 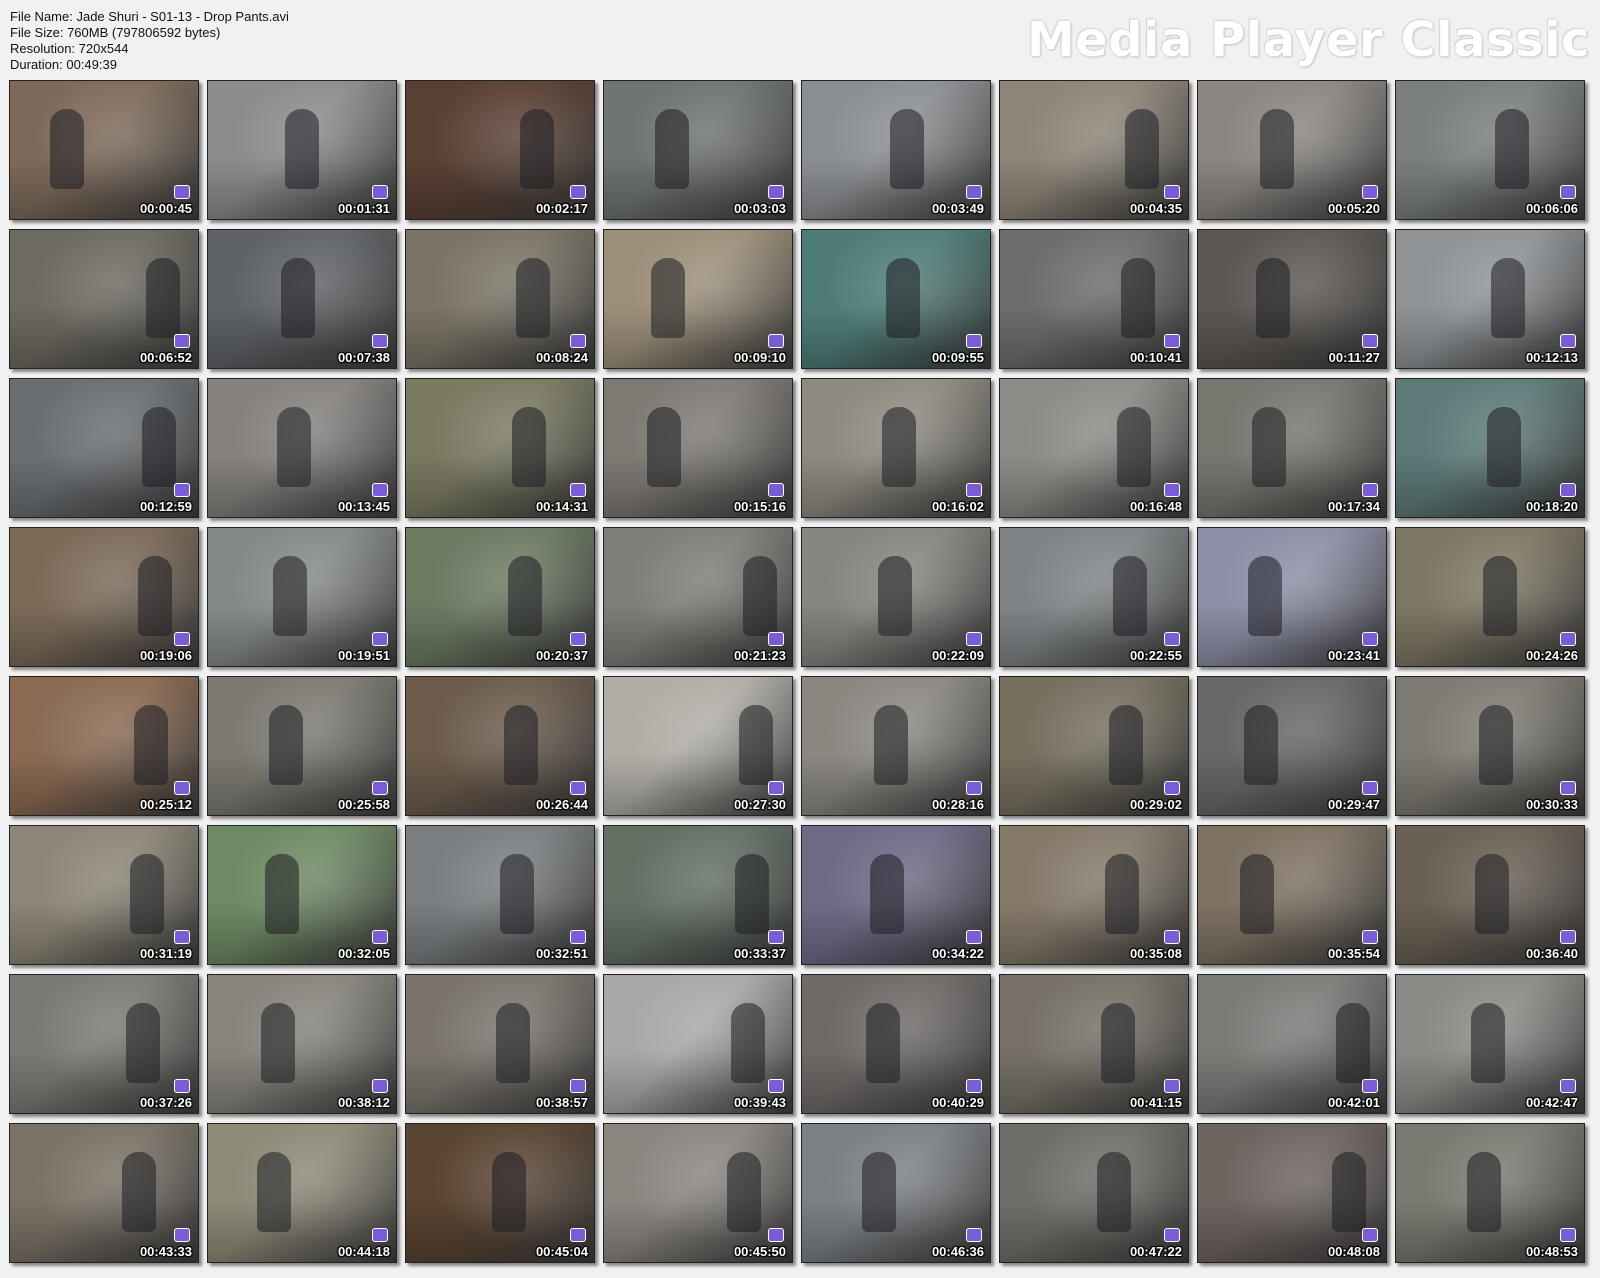 I want to click on thumbnail-frame: 00:46:36, so click(x=896, y=1193).